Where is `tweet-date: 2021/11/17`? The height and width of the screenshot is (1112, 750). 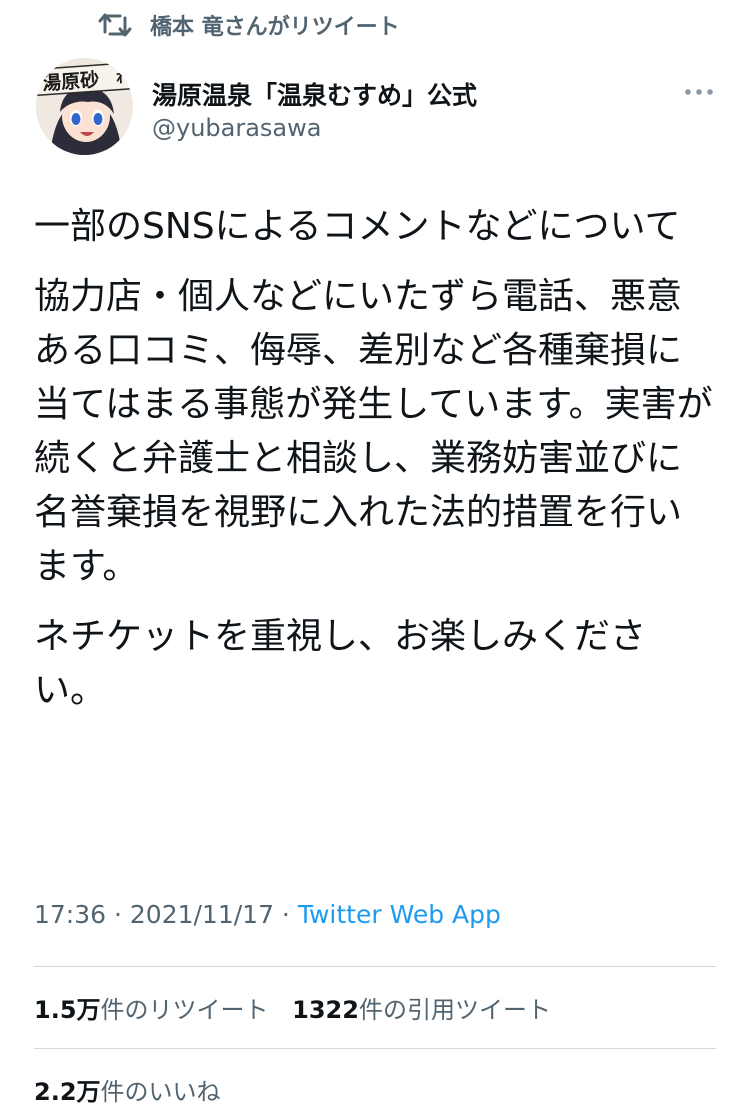
tweet-date: 2021/11/17 is located at coordinates (202, 914).